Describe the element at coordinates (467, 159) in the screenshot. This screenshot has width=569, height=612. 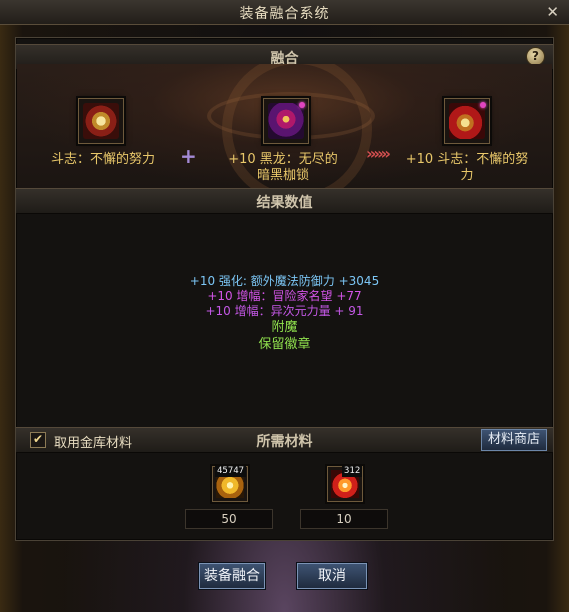
I see `result-item-name-line1: +10 斗志：不懈的努` at that location.